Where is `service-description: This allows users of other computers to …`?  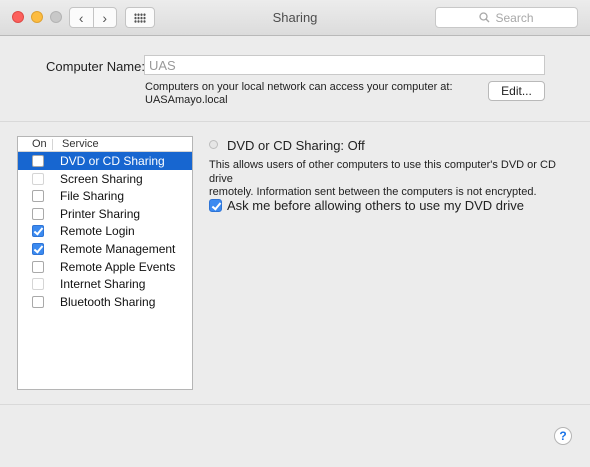 service-description: This allows users of other computers to … is located at coordinates (389, 179).